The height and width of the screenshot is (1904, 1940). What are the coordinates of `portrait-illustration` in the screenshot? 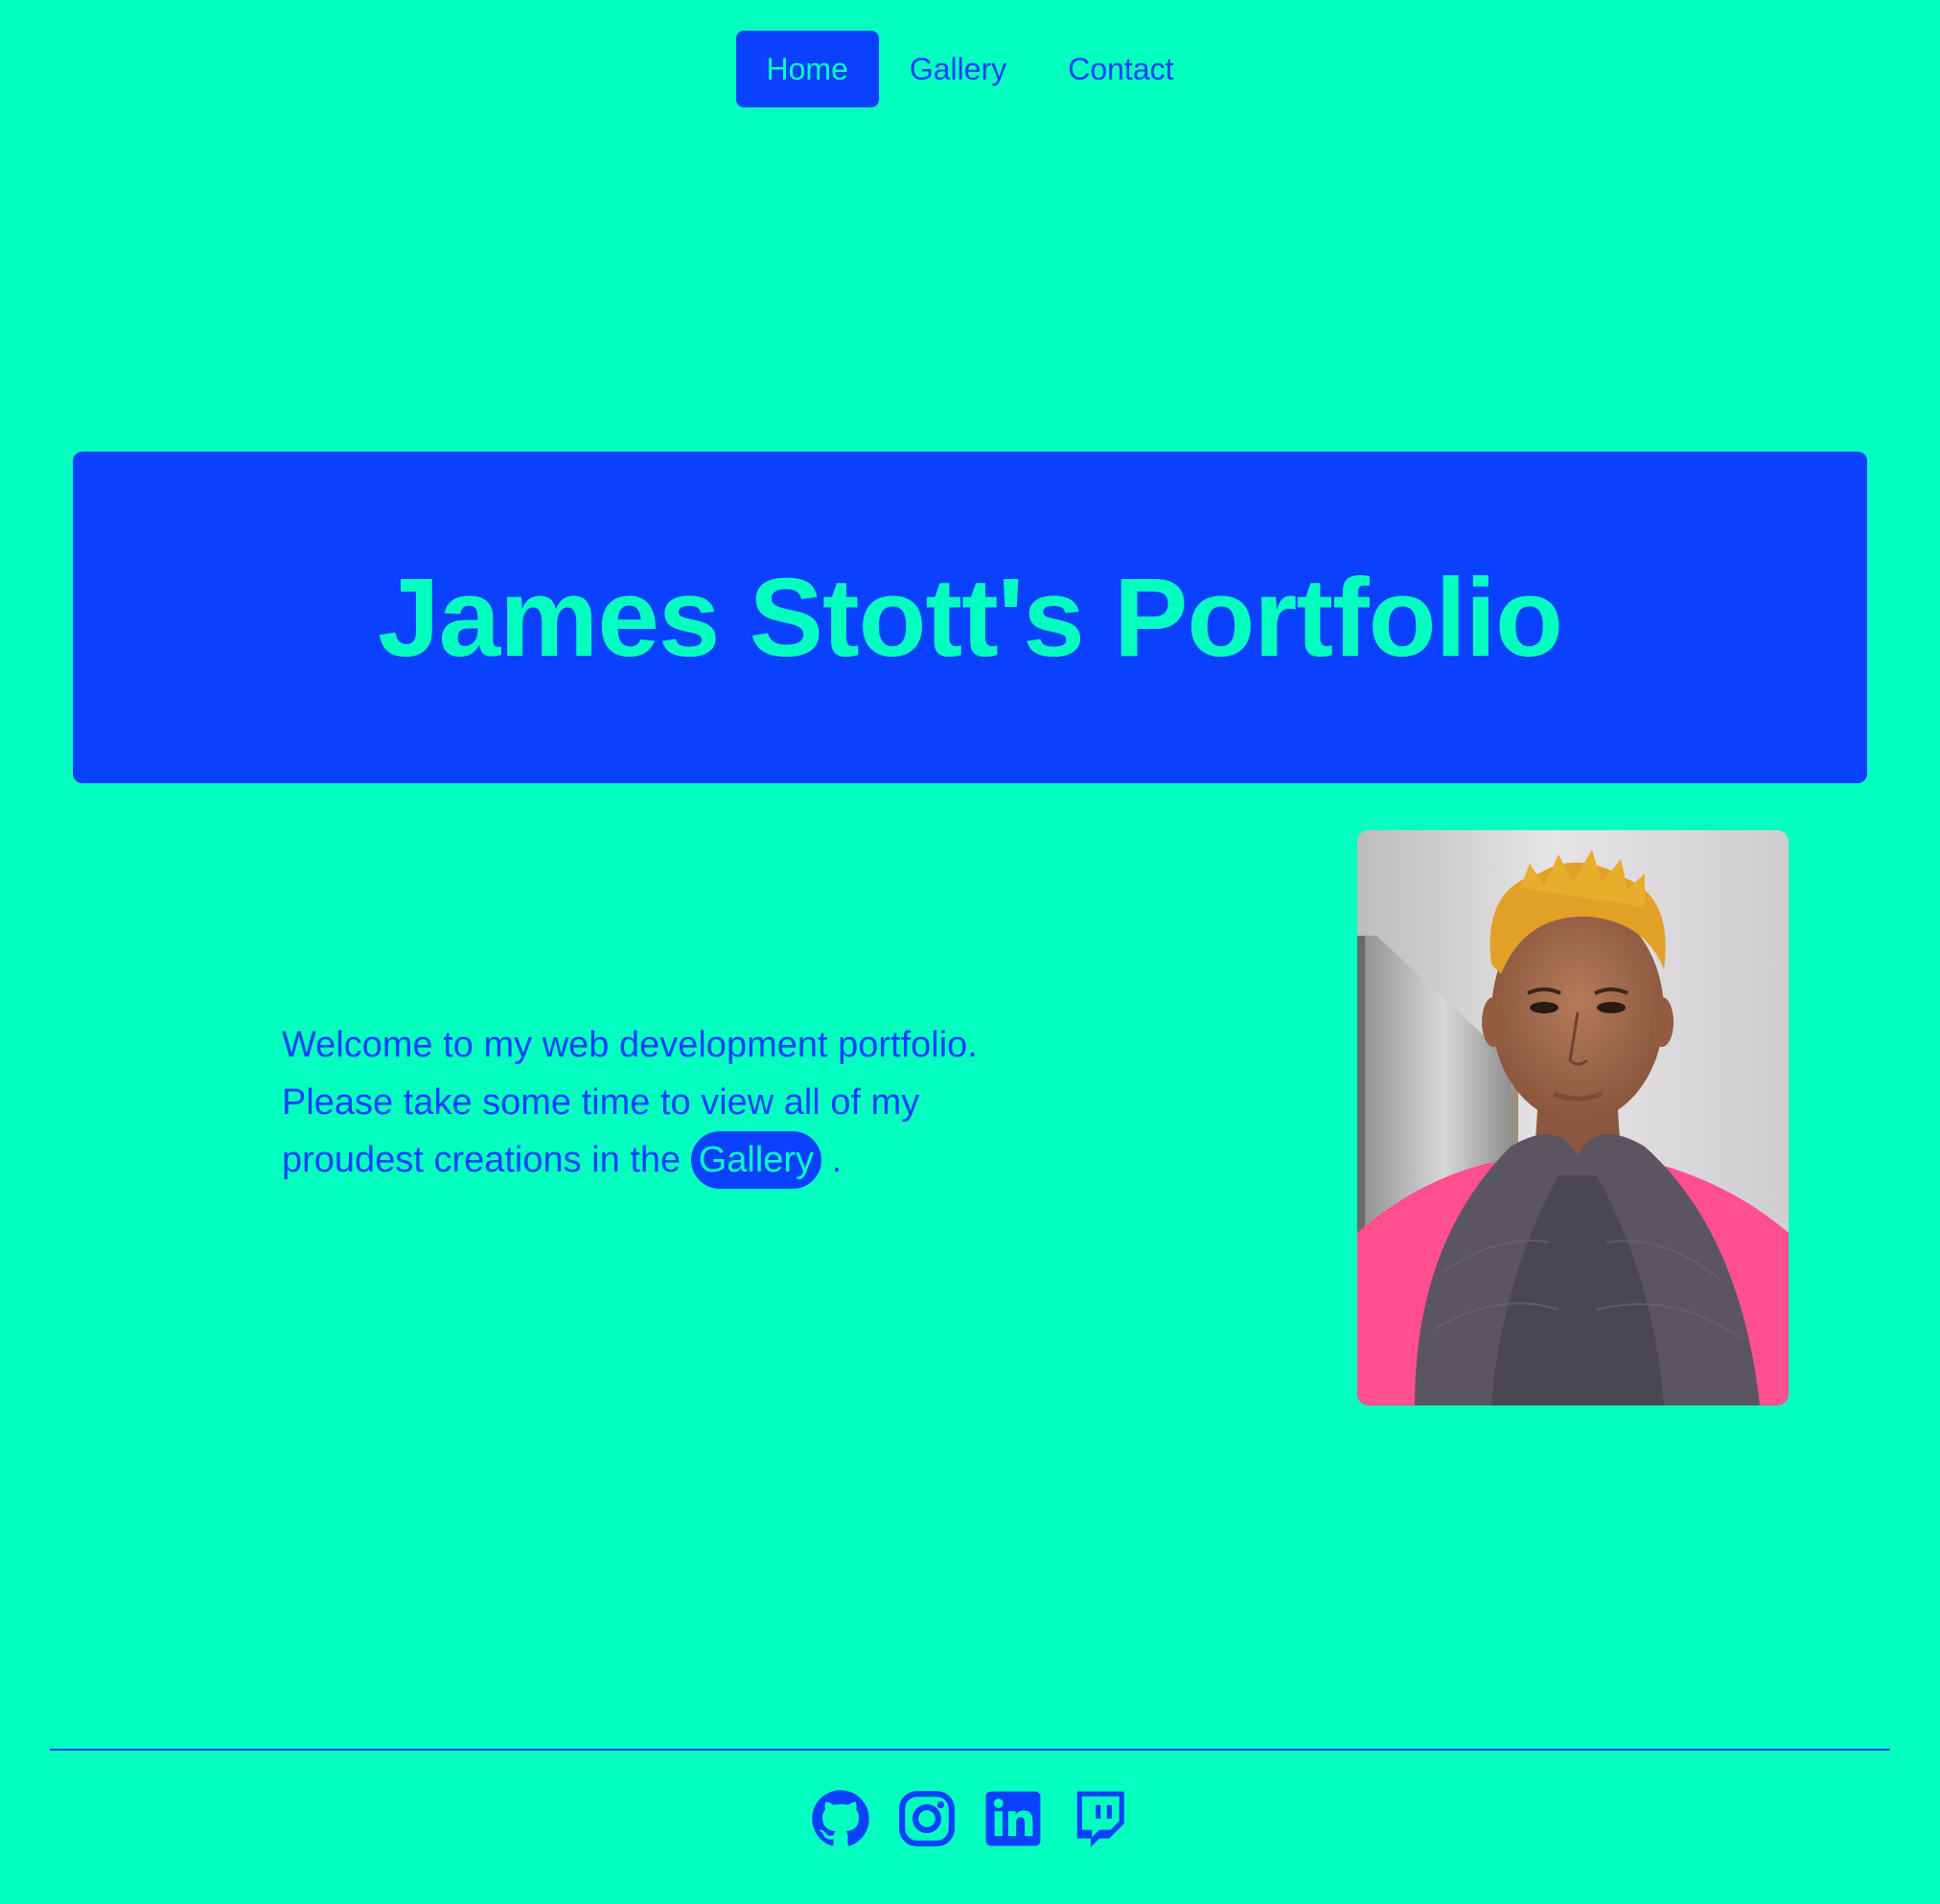 It's located at (1573, 1118).